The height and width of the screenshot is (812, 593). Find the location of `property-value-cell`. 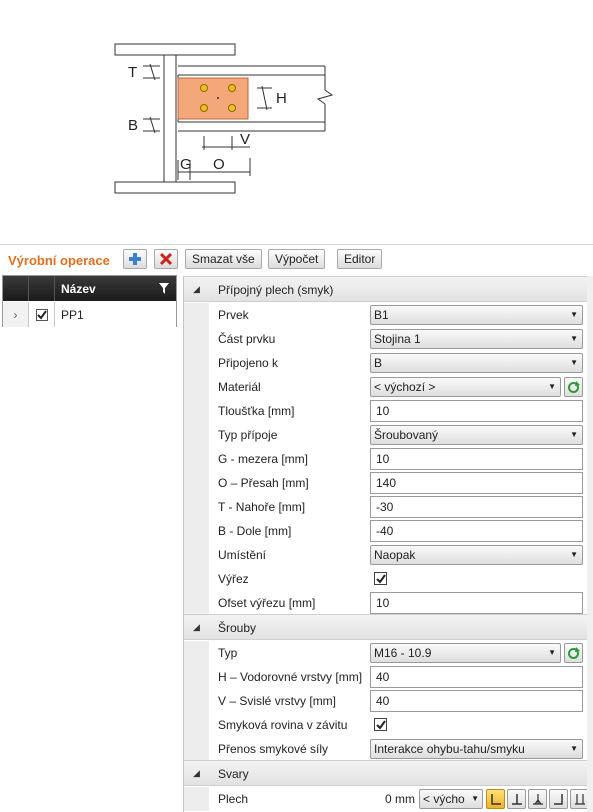

property-value-cell is located at coordinates (478, 725).